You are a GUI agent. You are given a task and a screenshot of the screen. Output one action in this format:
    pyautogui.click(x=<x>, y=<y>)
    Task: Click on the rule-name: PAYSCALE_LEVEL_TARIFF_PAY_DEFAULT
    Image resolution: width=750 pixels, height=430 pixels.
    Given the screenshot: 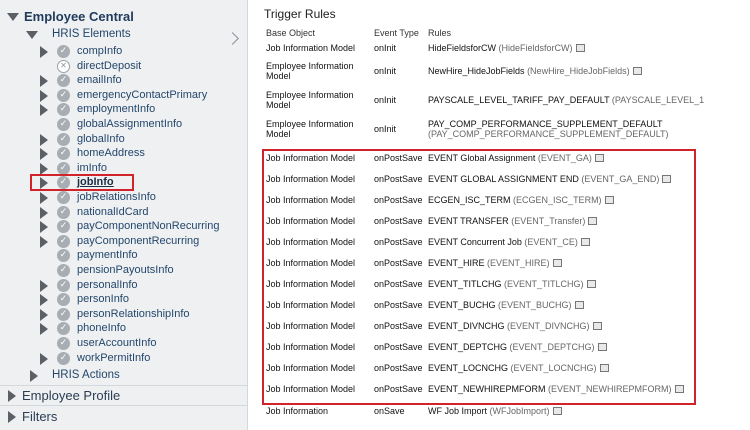 What is the action you would take?
    pyautogui.click(x=518, y=100)
    